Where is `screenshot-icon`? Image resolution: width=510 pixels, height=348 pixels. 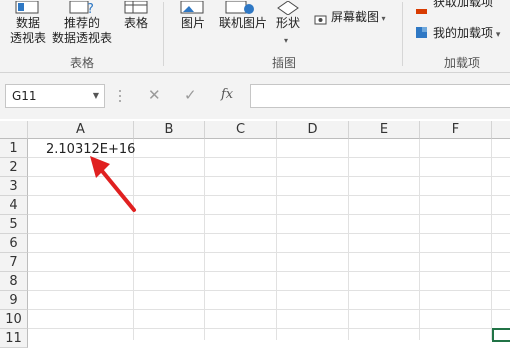 screenshot-icon is located at coordinates (321, 18).